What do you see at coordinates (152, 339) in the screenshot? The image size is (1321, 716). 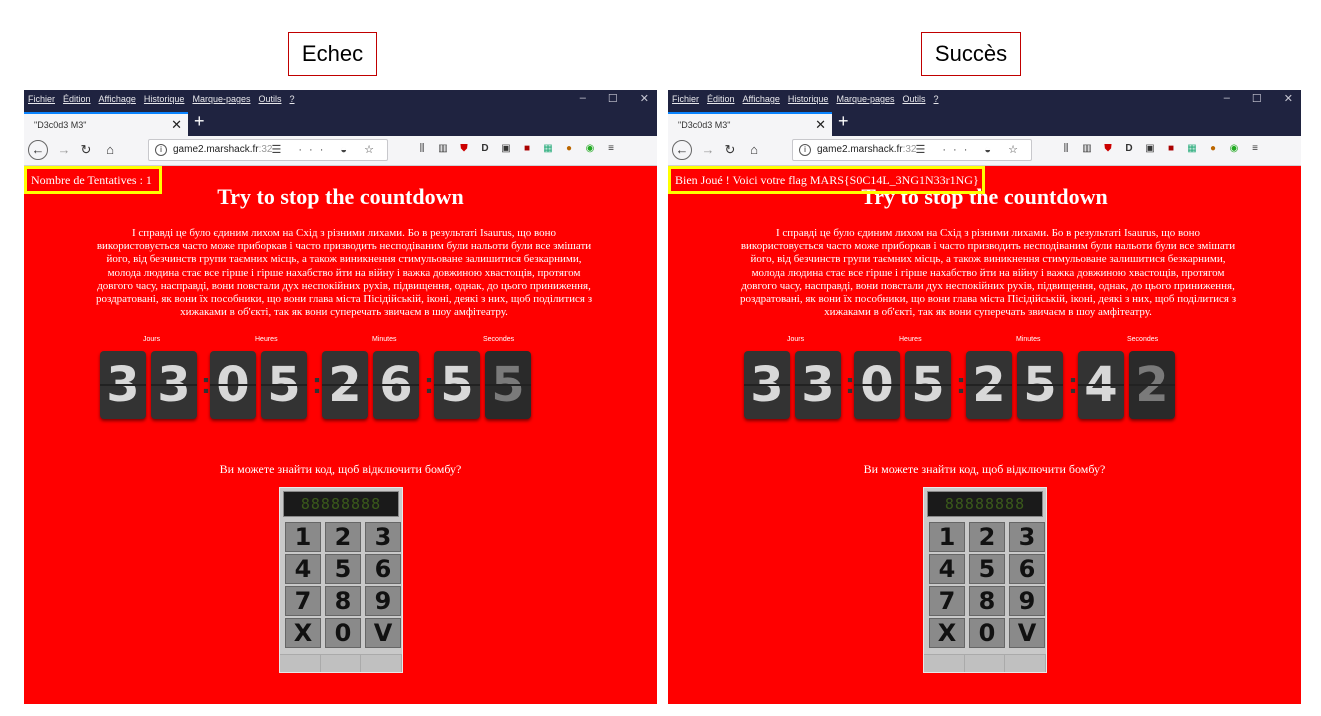 I see `label-days: Jours` at bounding box center [152, 339].